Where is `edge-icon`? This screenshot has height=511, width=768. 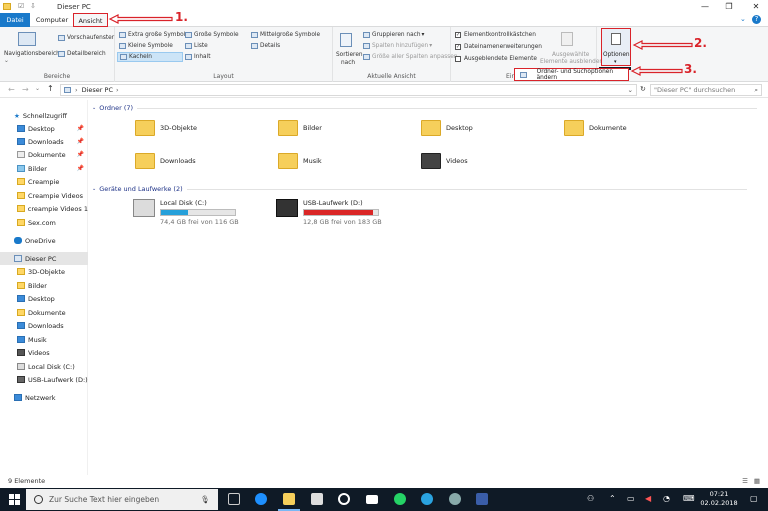
edge-icon is located at coordinates (261, 499).